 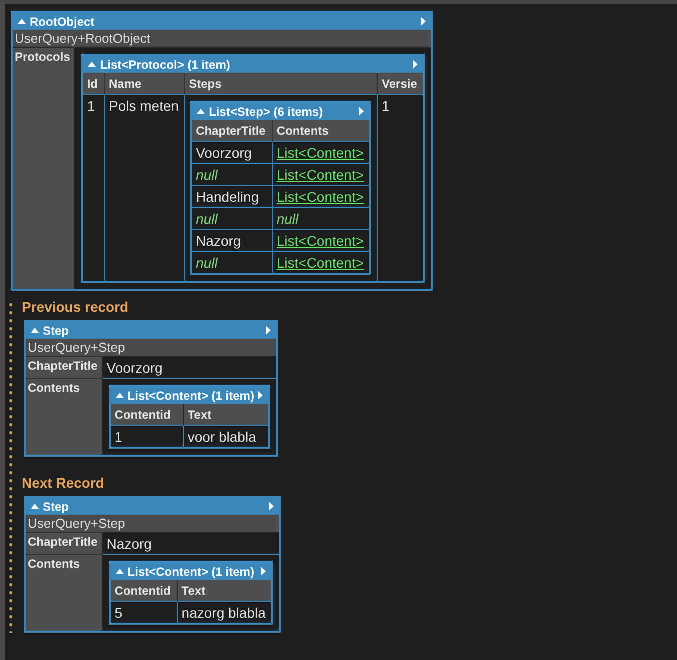 What do you see at coordinates (225, 436) in the screenshot?
I see `table-cell: voor blabla` at bounding box center [225, 436].